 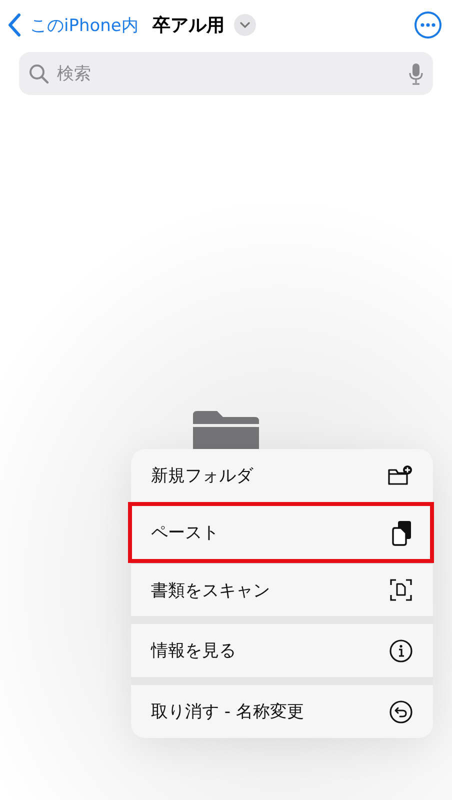 What do you see at coordinates (282, 589) in the screenshot?
I see `menu-item: 書類をスキャン` at bounding box center [282, 589].